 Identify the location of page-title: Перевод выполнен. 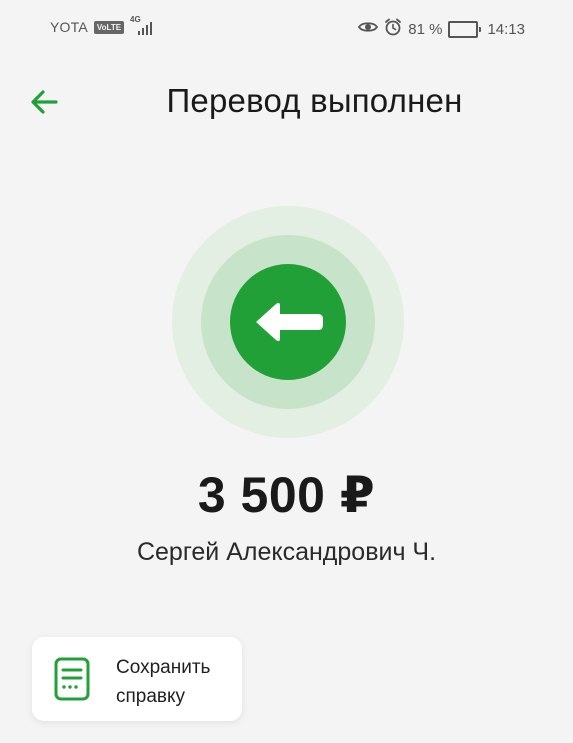
(314, 100).